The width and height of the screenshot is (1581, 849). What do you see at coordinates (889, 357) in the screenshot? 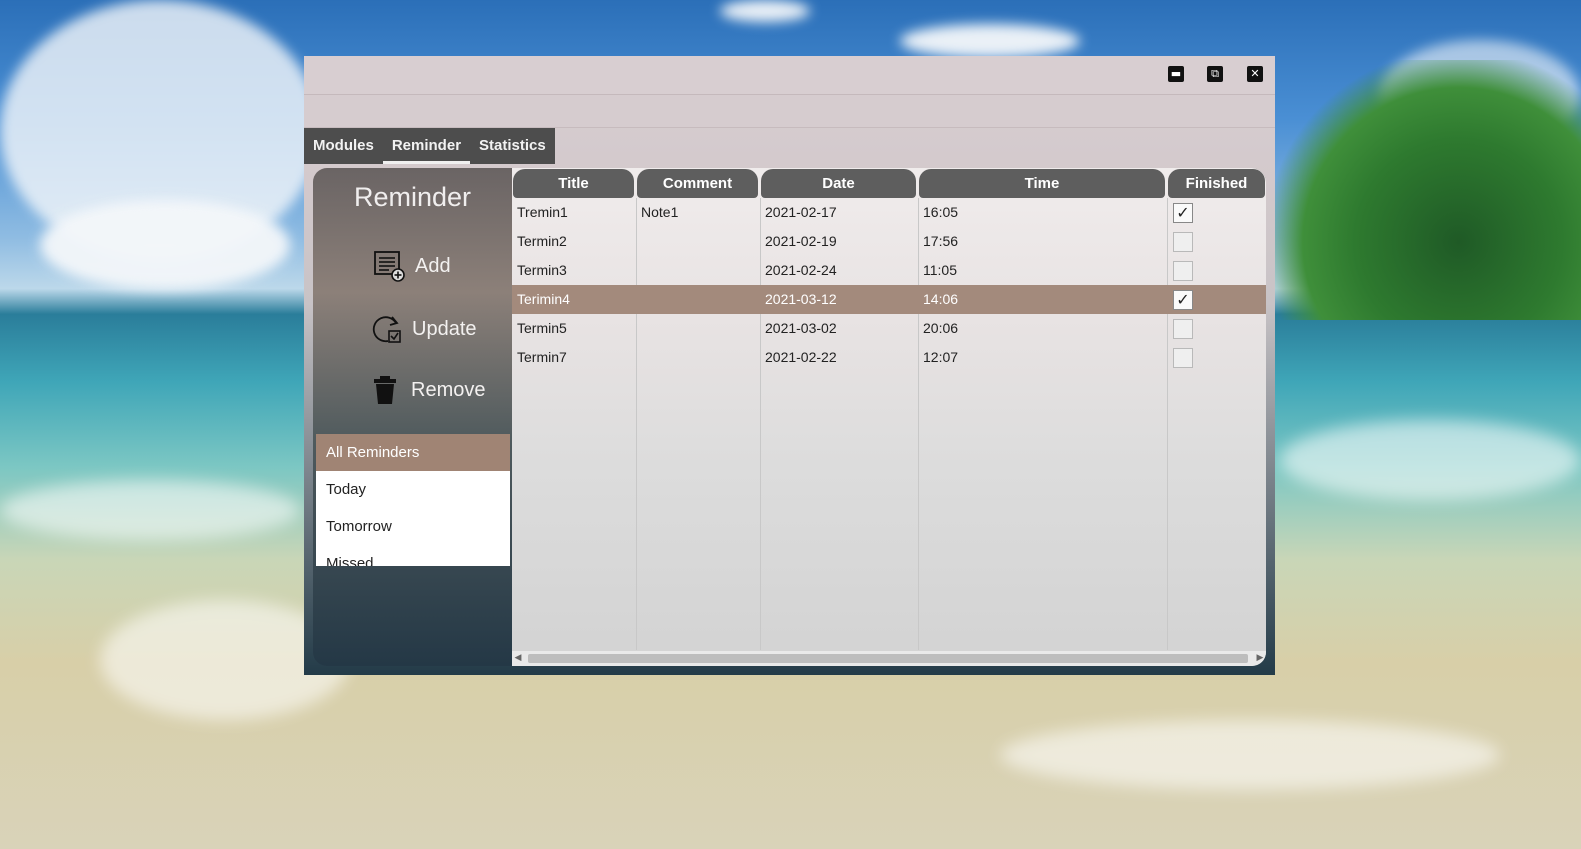
I see `table-row: Termin7 2021-02-22 12:07` at bounding box center [889, 357].